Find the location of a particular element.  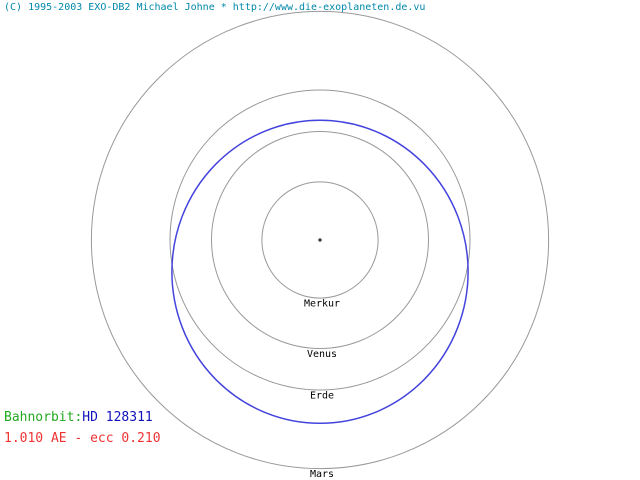

orbit-label-erde: Erde is located at coordinates (322, 395).